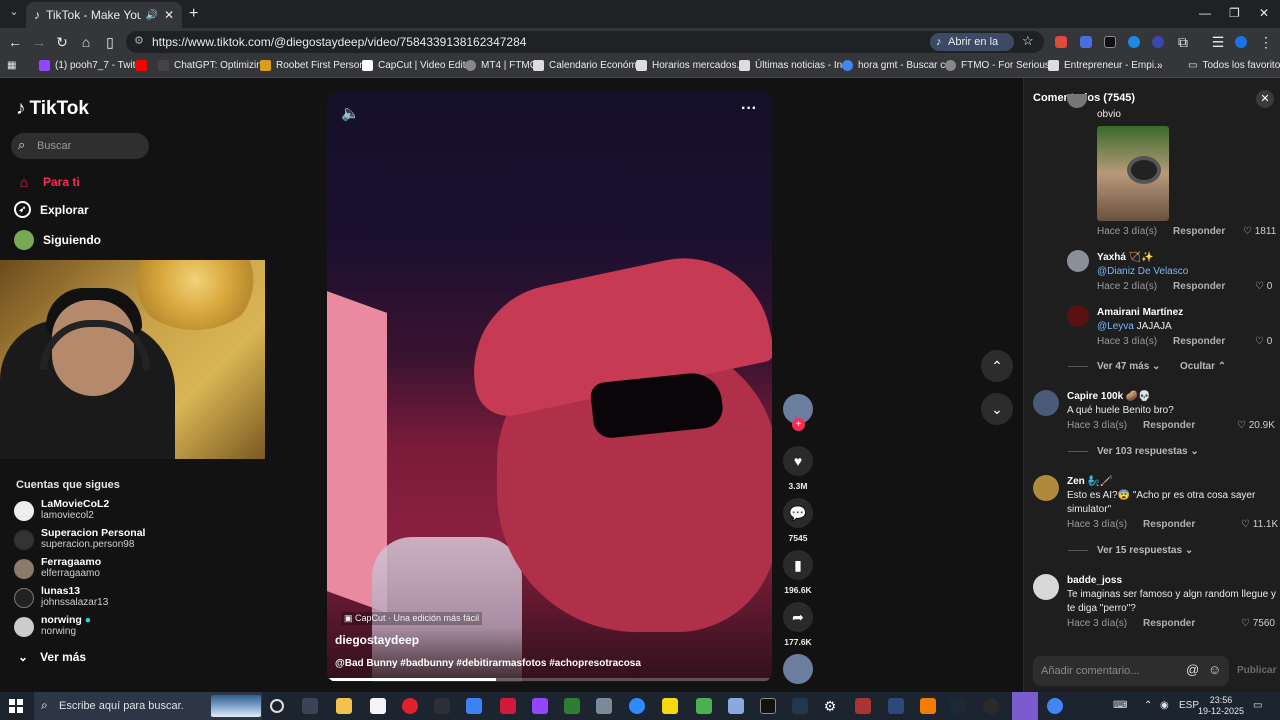 The height and width of the screenshot is (720, 1280). What do you see at coordinates (749, 109) in the screenshot?
I see `more-options-icon: ···` at bounding box center [749, 109].